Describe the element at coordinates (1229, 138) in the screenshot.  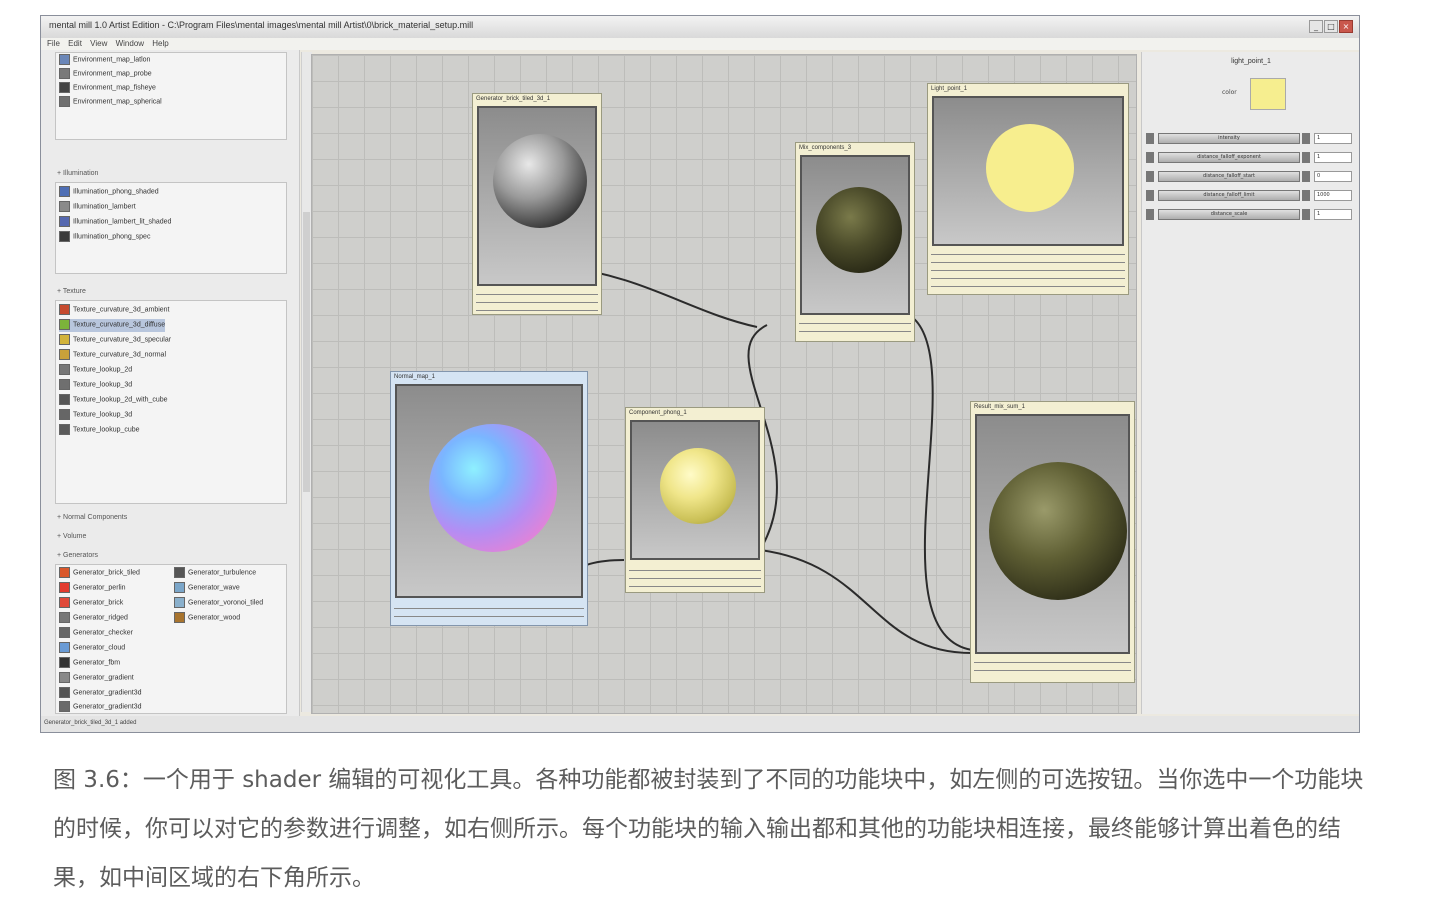
I see `param-slider: intensity` at that location.